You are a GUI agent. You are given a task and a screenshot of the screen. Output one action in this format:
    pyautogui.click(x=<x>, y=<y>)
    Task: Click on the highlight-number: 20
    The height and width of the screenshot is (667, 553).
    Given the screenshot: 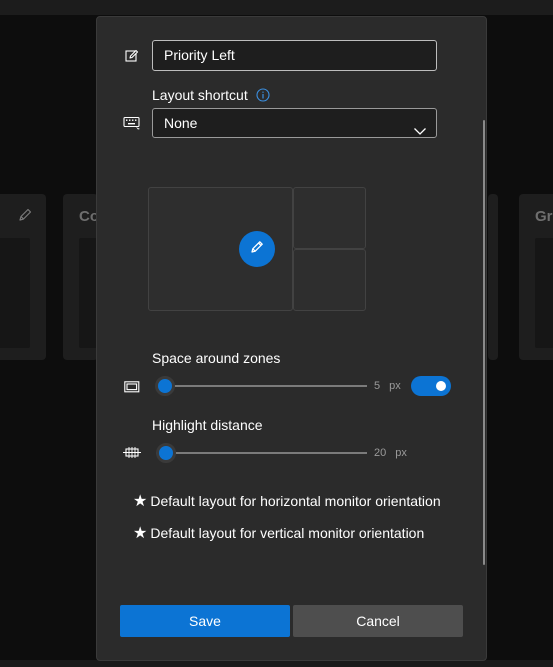 What is the action you would take?
    pyautogui.click(x=380, y=453)
    